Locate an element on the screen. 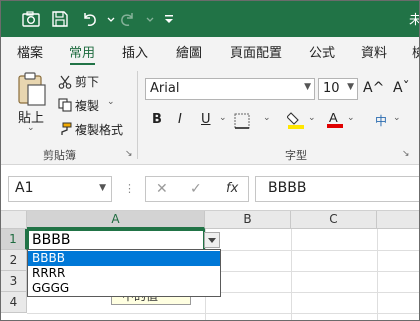 The image size is (420, 321). column-header-d is located at coordinates (398, 220).